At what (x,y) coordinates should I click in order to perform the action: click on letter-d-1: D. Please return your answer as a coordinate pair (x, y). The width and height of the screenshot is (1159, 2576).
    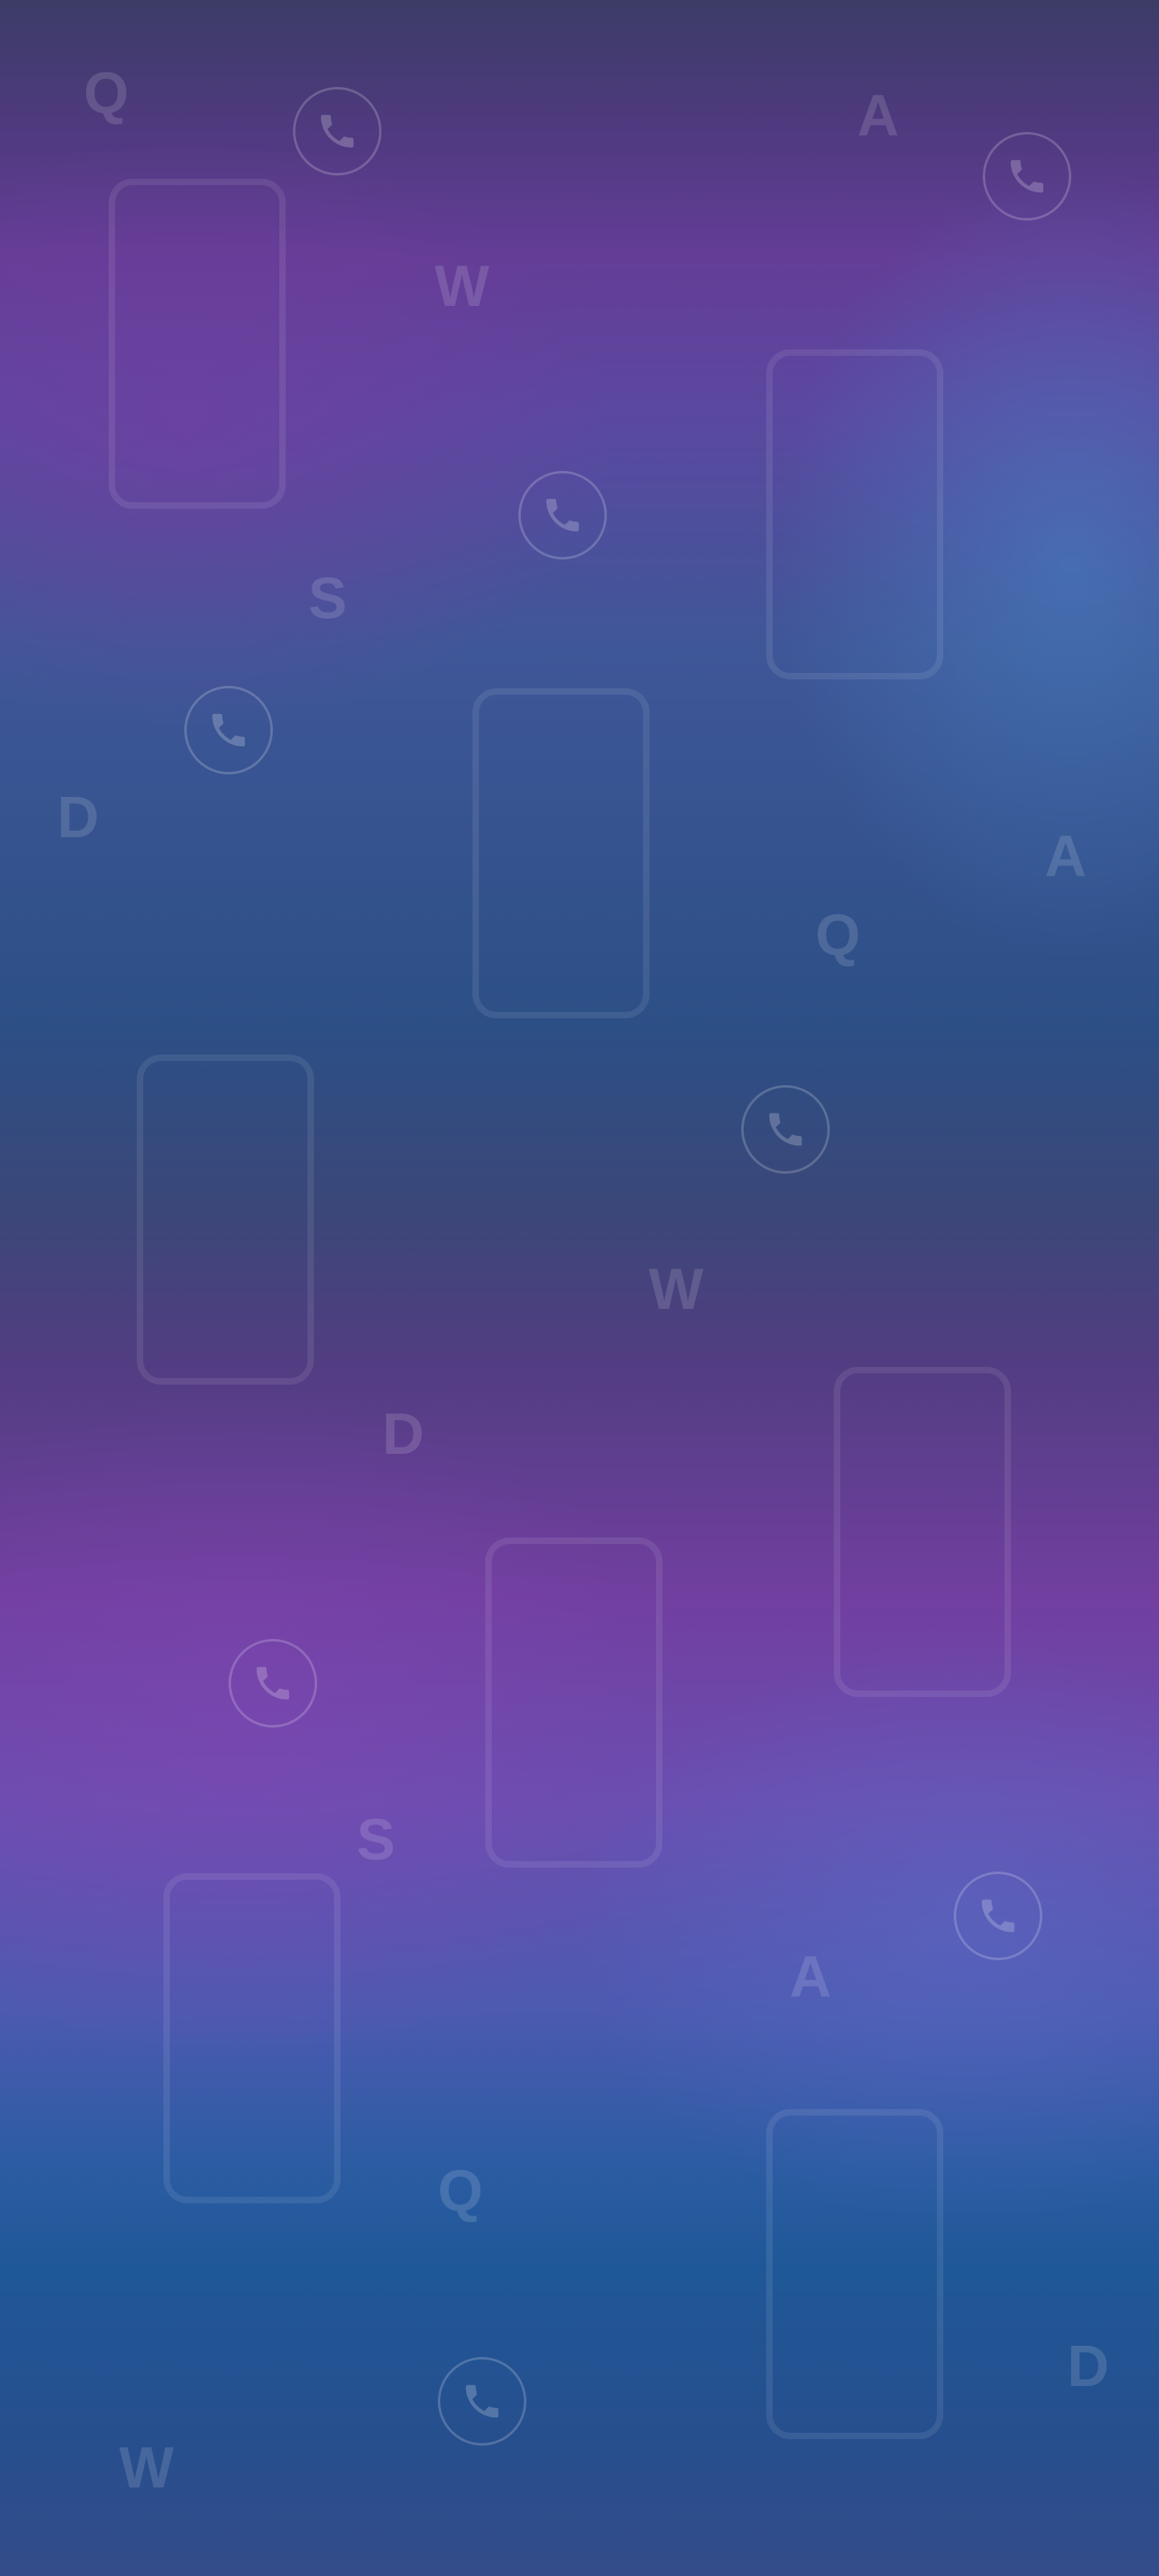
    Looking at the image, I should click on (78, 818).